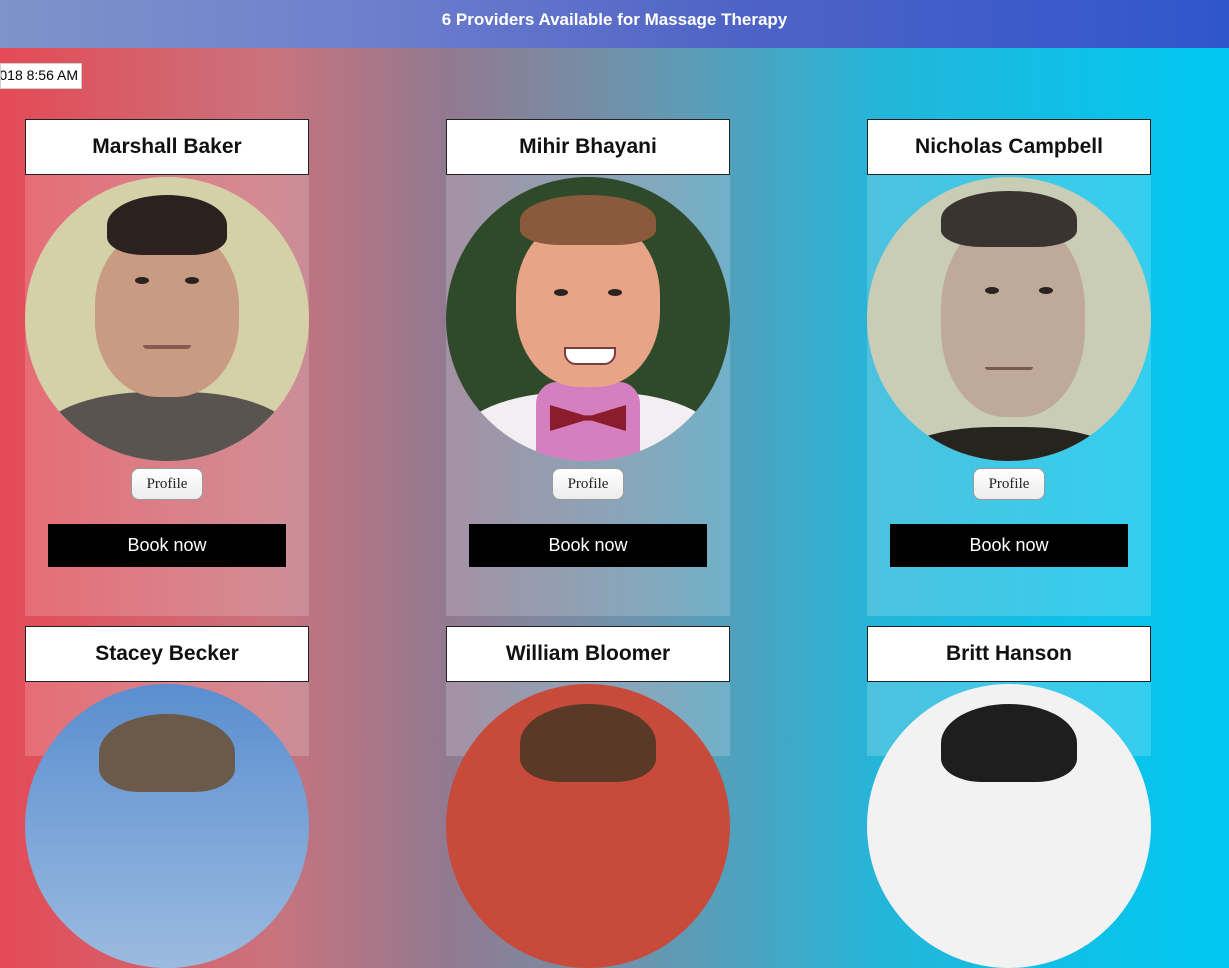 Image resolution: width=1229 pixels, height=968 pixels. Describe the element at coordinates (1009, 654) in the screenshot. I see `provider-name: Britt Hanson` at that location.